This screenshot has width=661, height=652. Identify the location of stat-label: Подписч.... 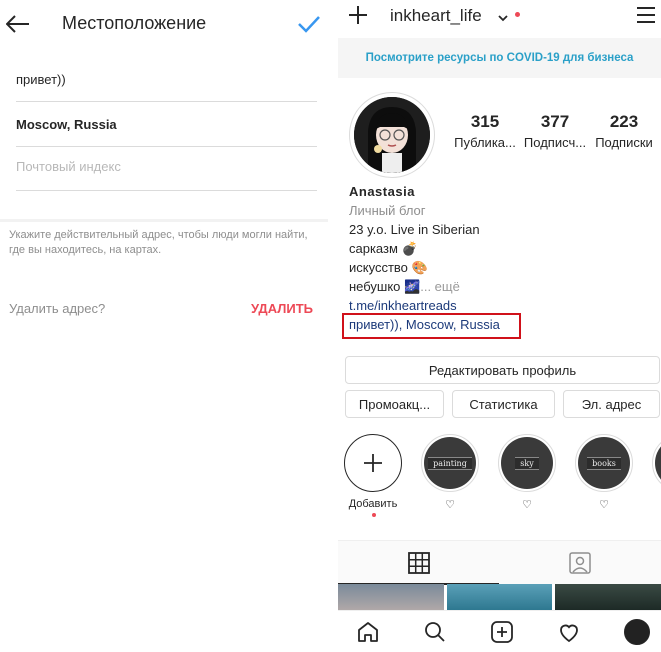
(555, 142).